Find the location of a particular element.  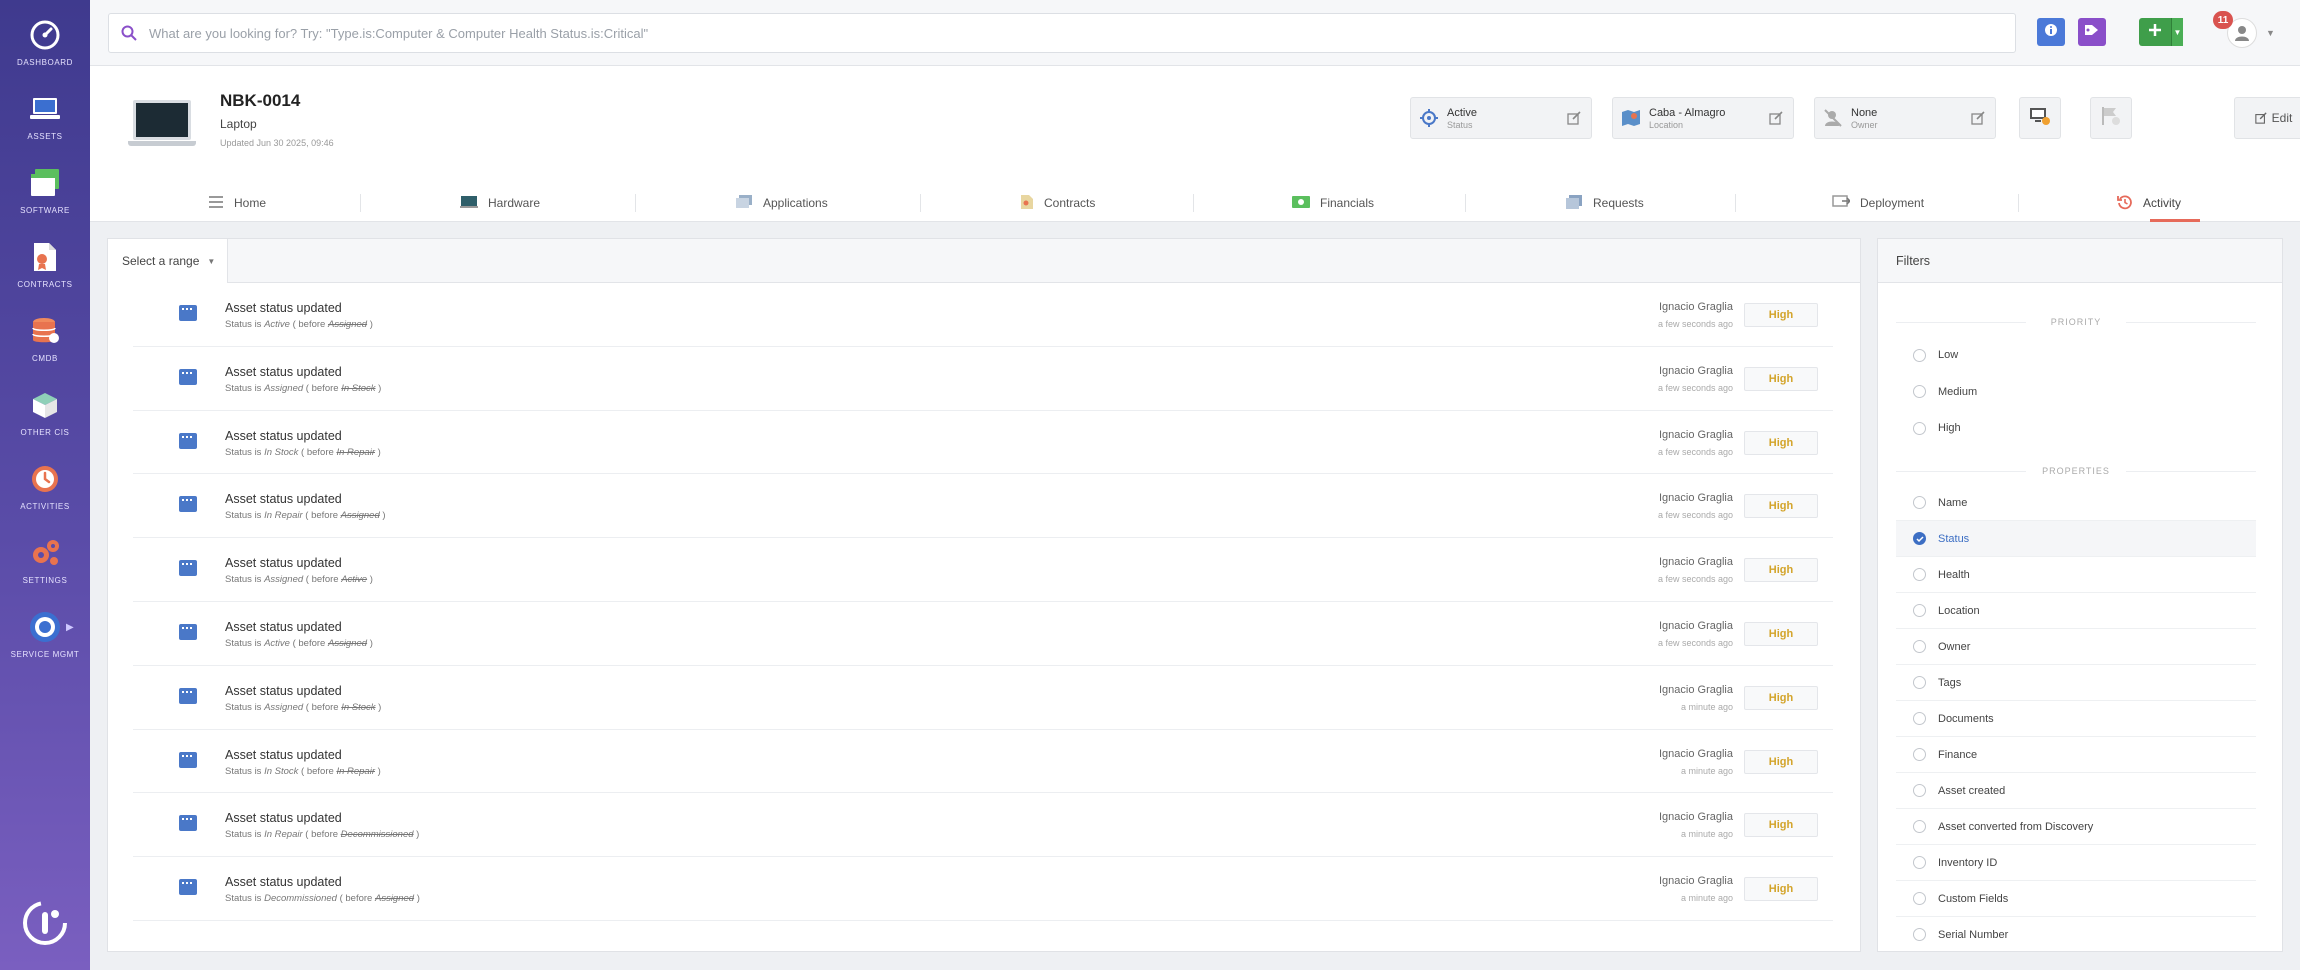

filter-property-option: Asset created is located at coordinates (2076, 791).